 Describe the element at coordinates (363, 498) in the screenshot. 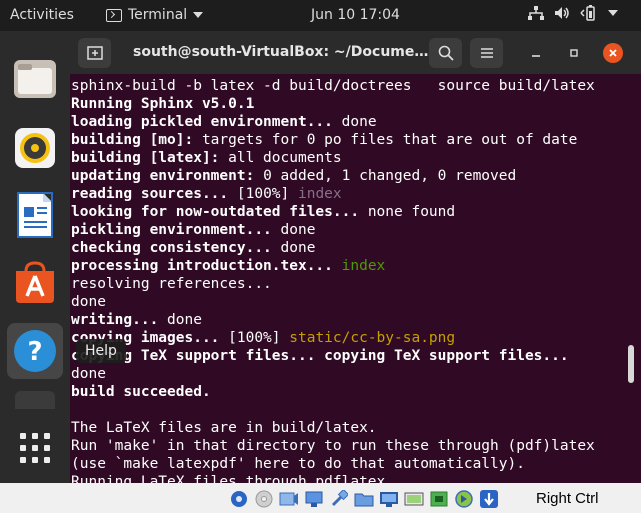

I see `vbox-indicator-shared-folders` at that location.